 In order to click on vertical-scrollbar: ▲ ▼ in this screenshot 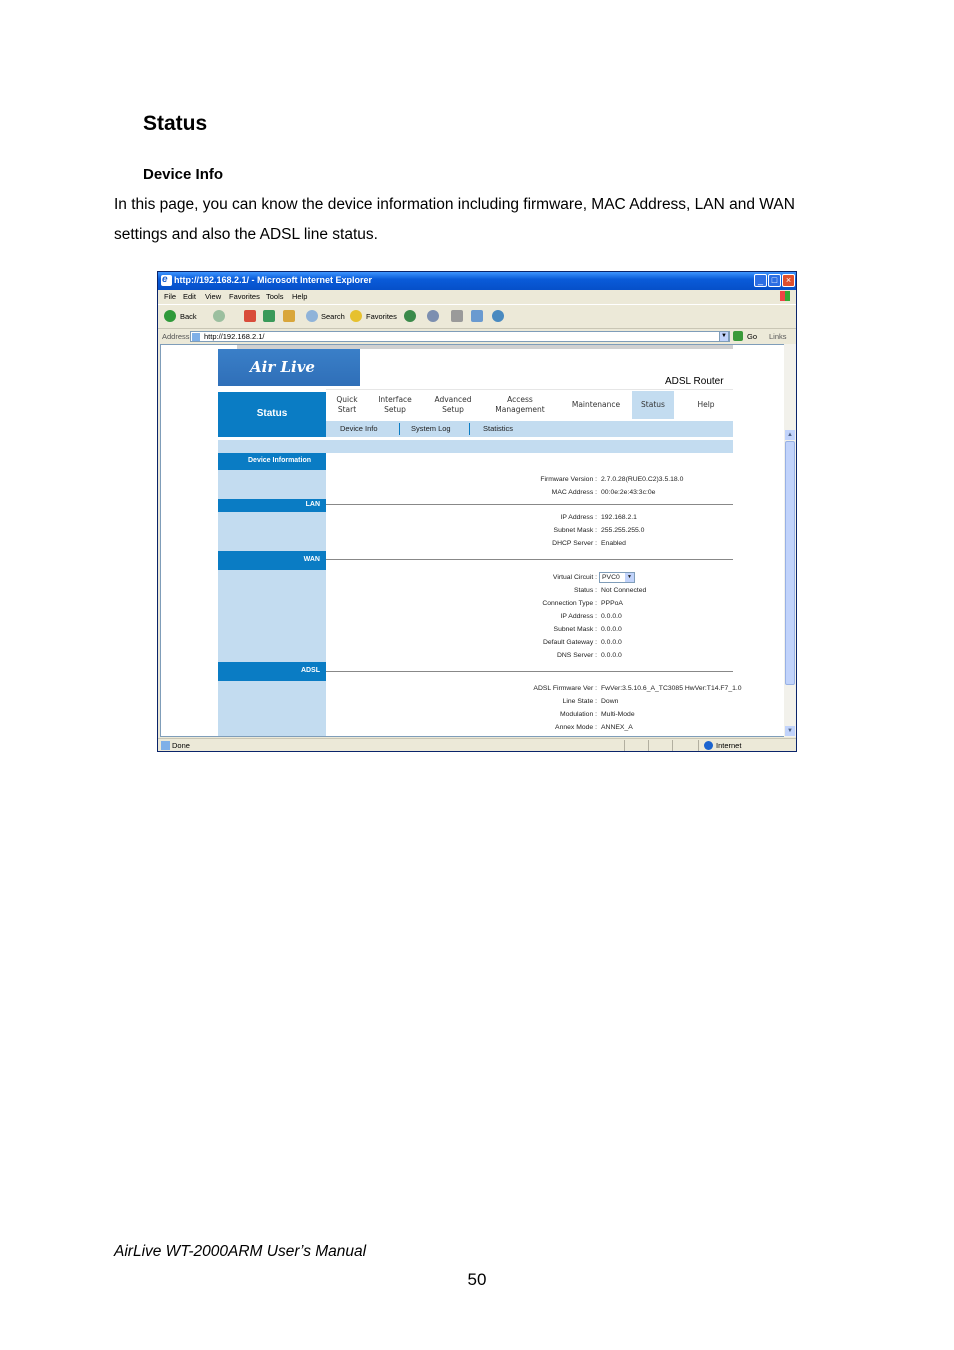, I will do `click(790, 540)`.